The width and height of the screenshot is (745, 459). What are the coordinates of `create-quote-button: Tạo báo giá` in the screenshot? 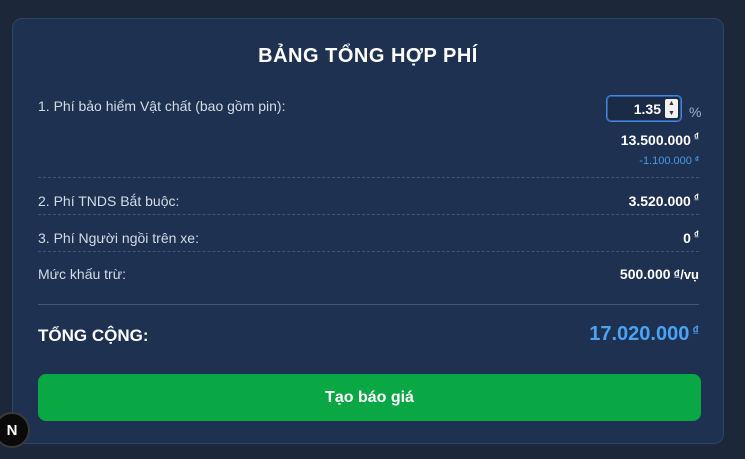 It's located at (369, 397).